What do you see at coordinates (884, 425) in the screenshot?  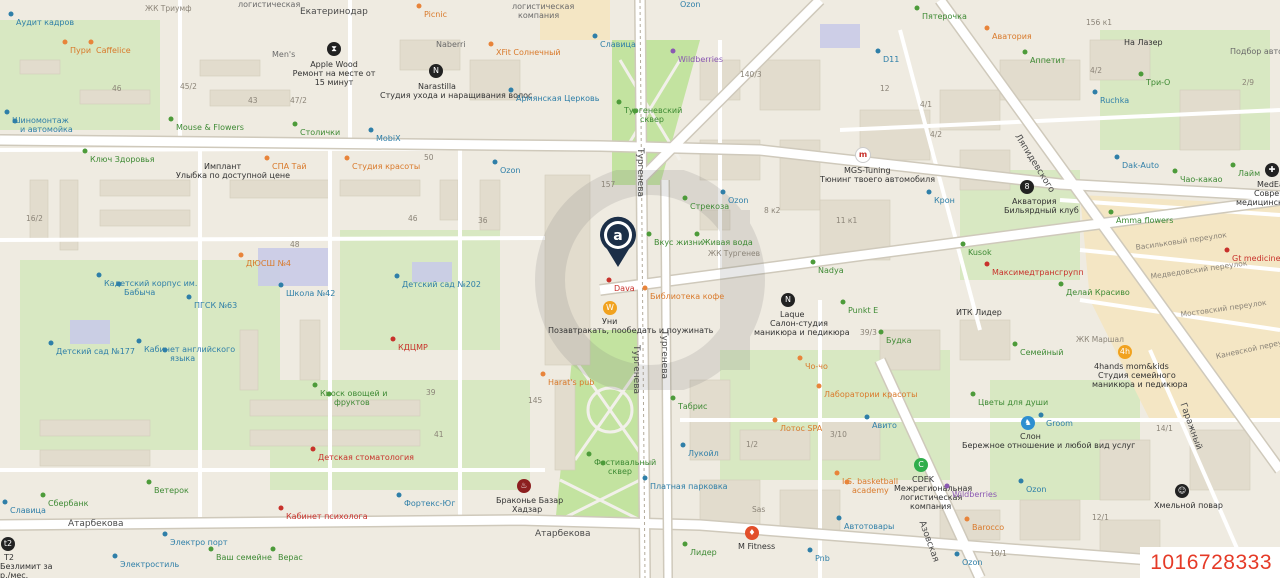 I see `poi-label: Авито` at bounding box center [884, 425].